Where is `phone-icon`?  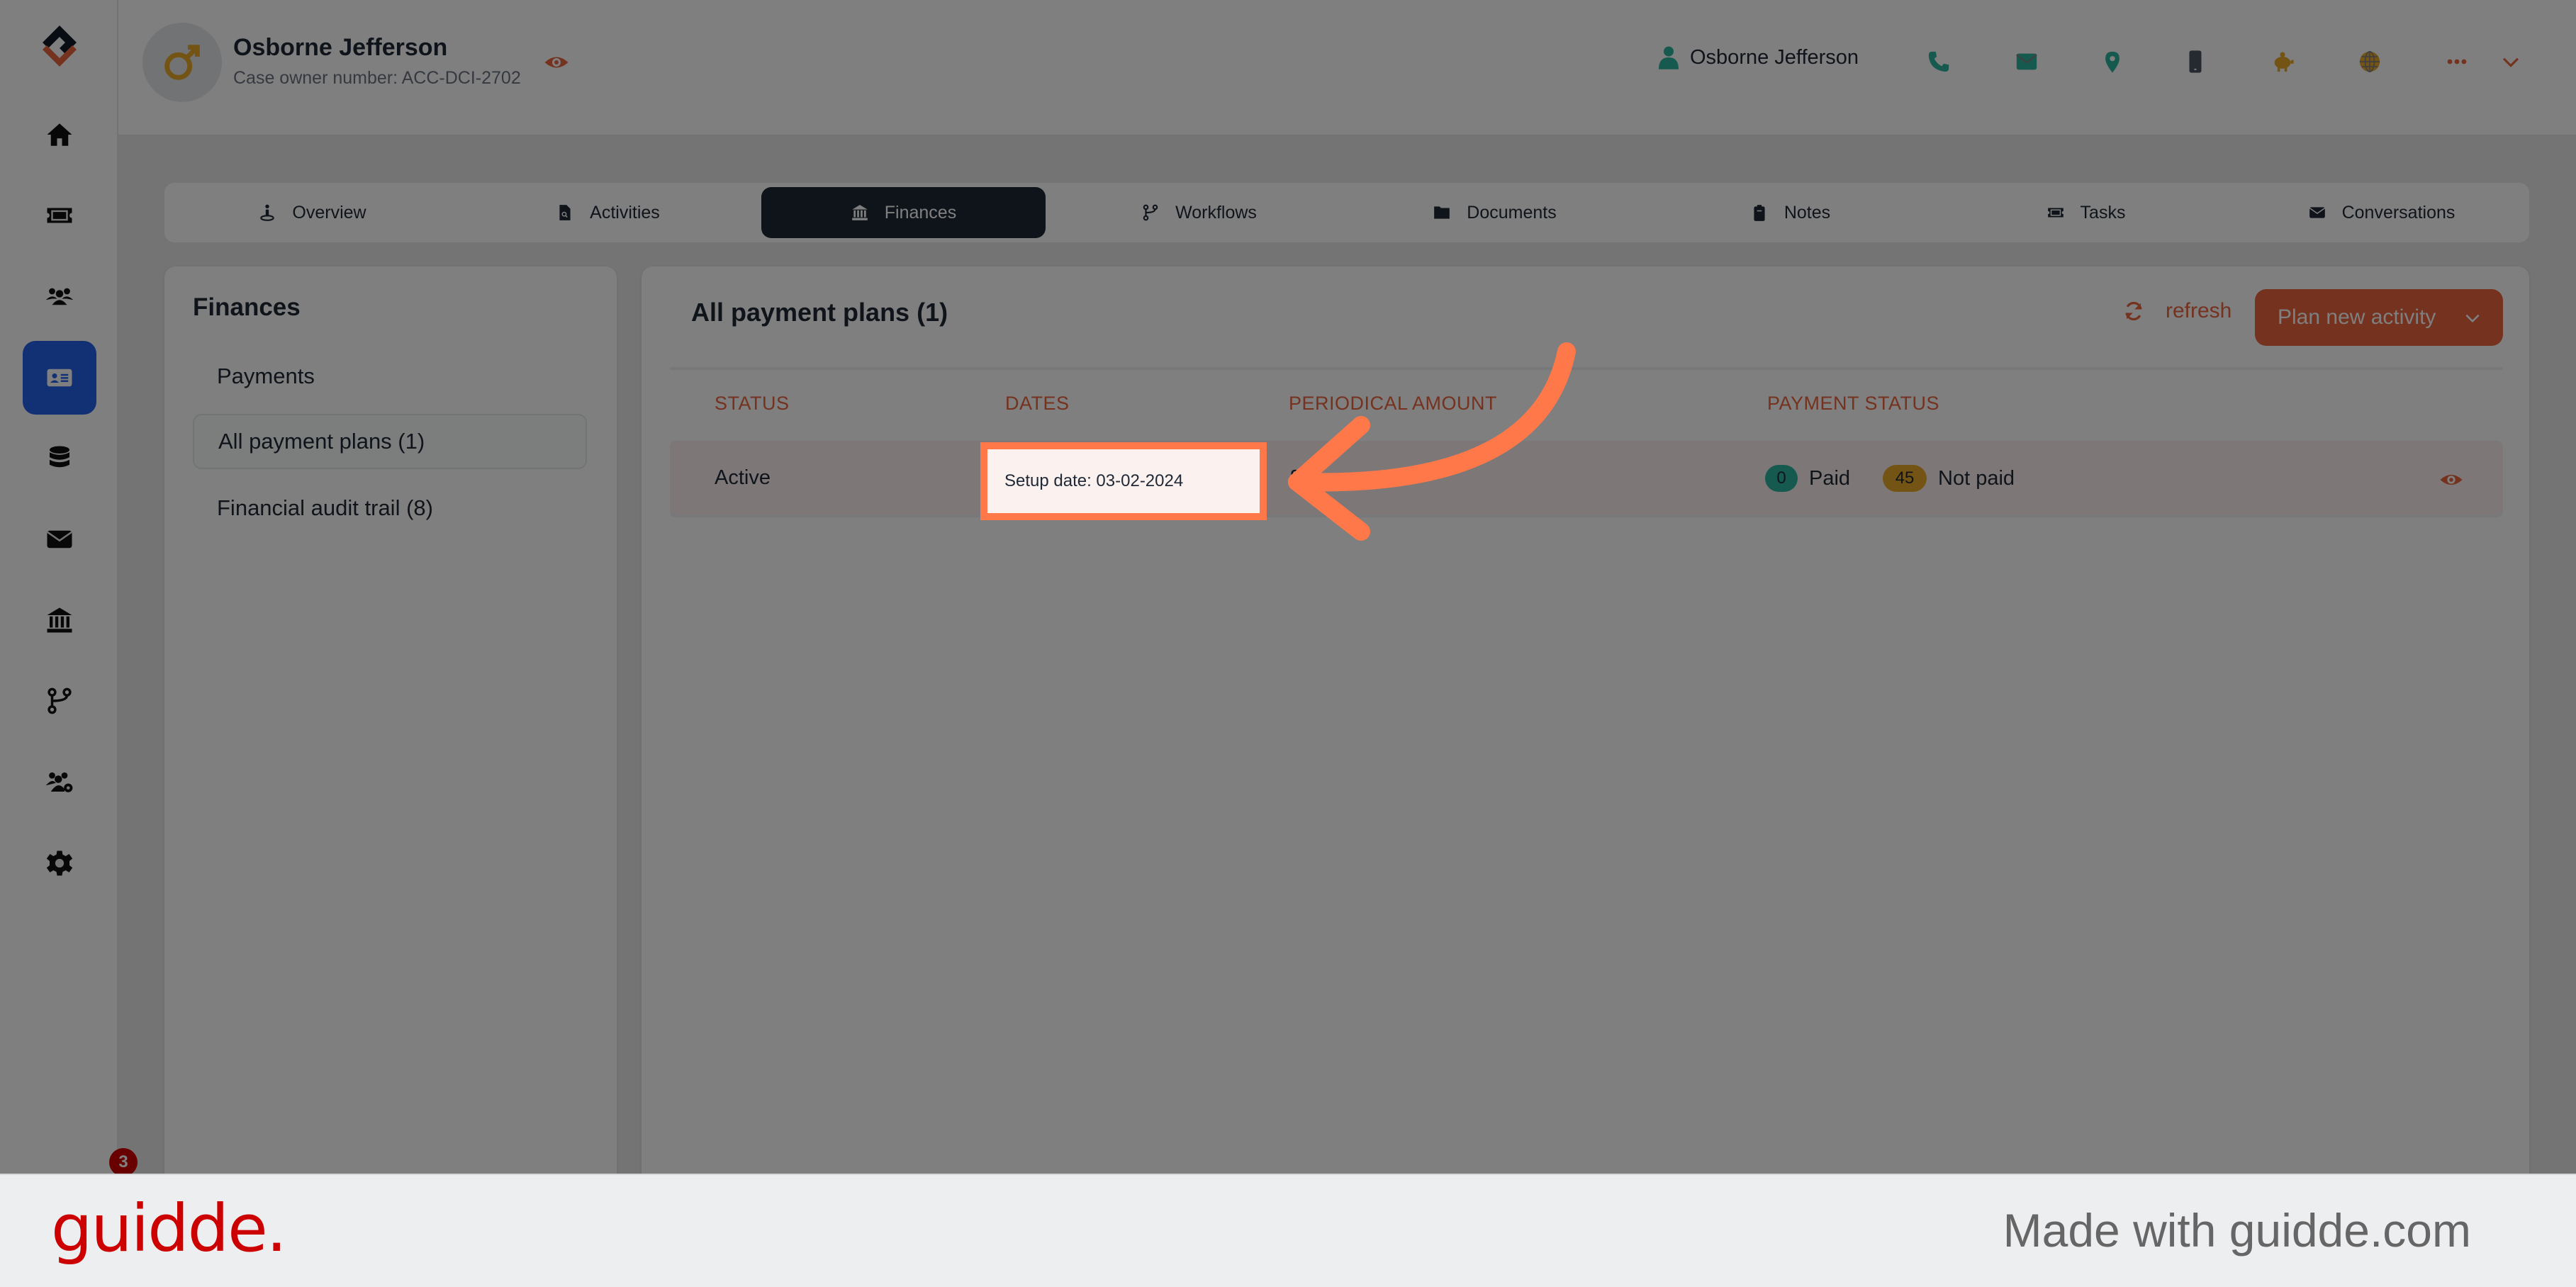 phone-icon is located at coordinates (1939, 62).